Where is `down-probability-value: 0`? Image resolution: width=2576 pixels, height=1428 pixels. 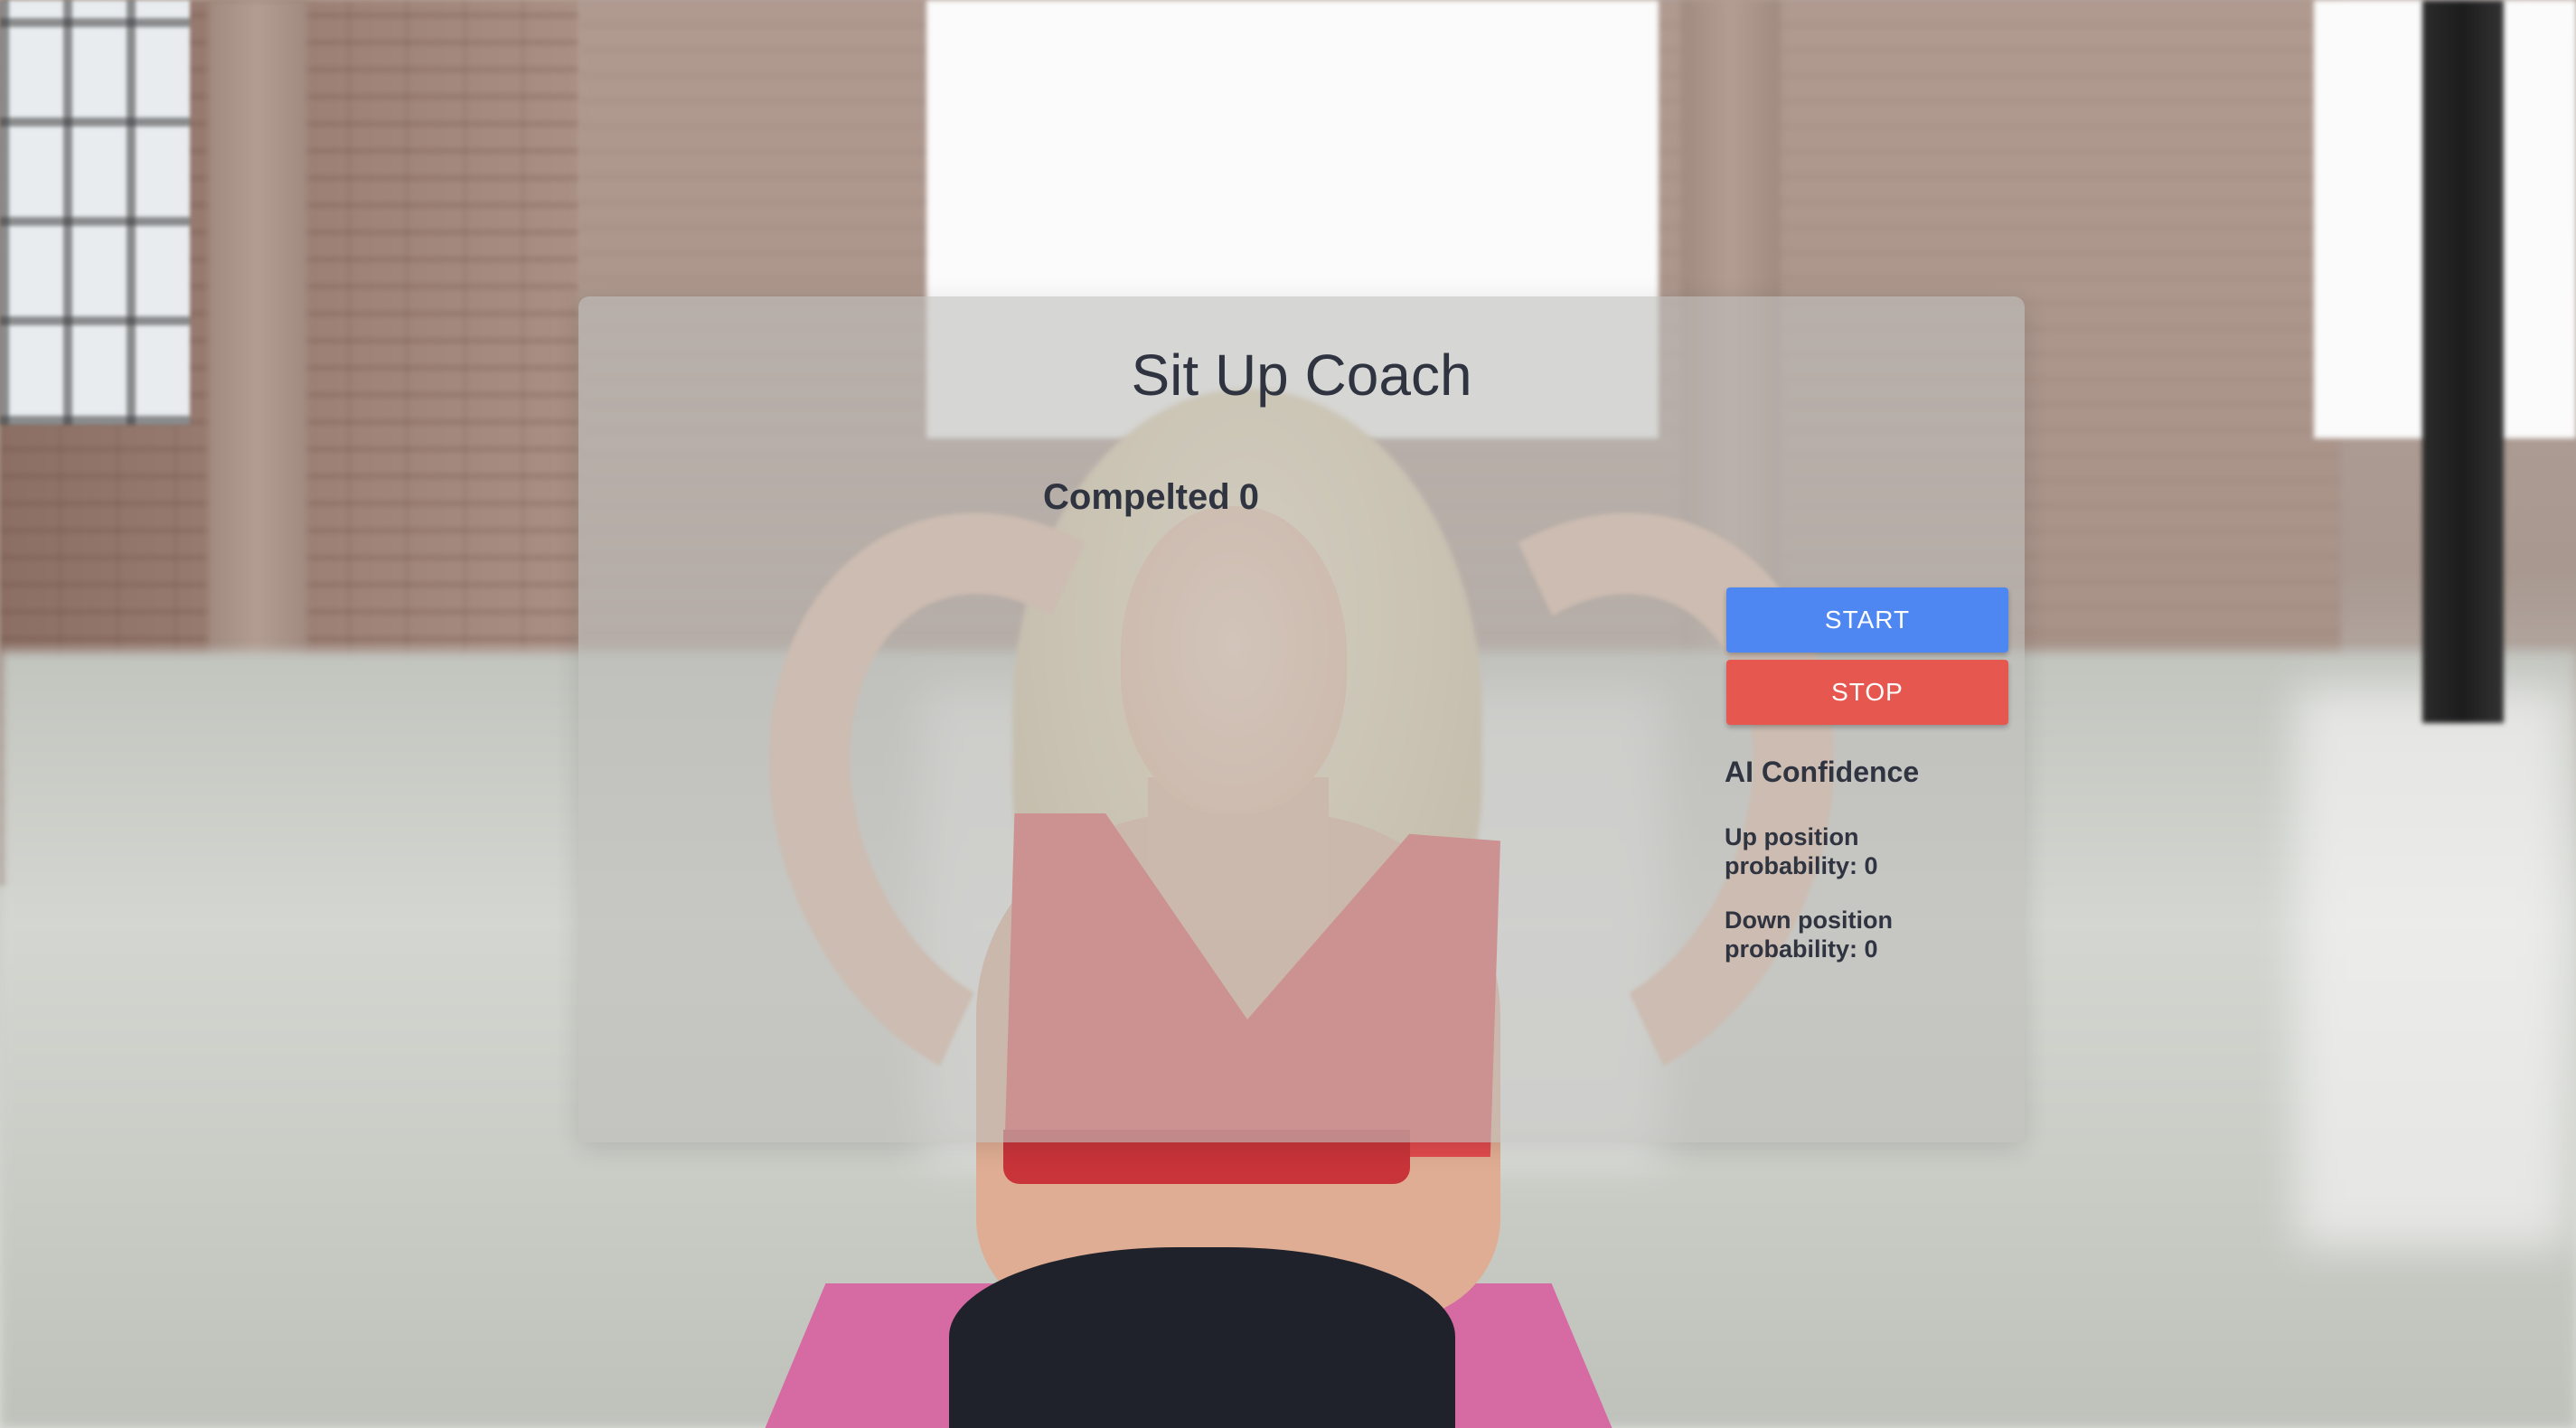
down-probability-value: 0 is located at coordinates (1871, 949).